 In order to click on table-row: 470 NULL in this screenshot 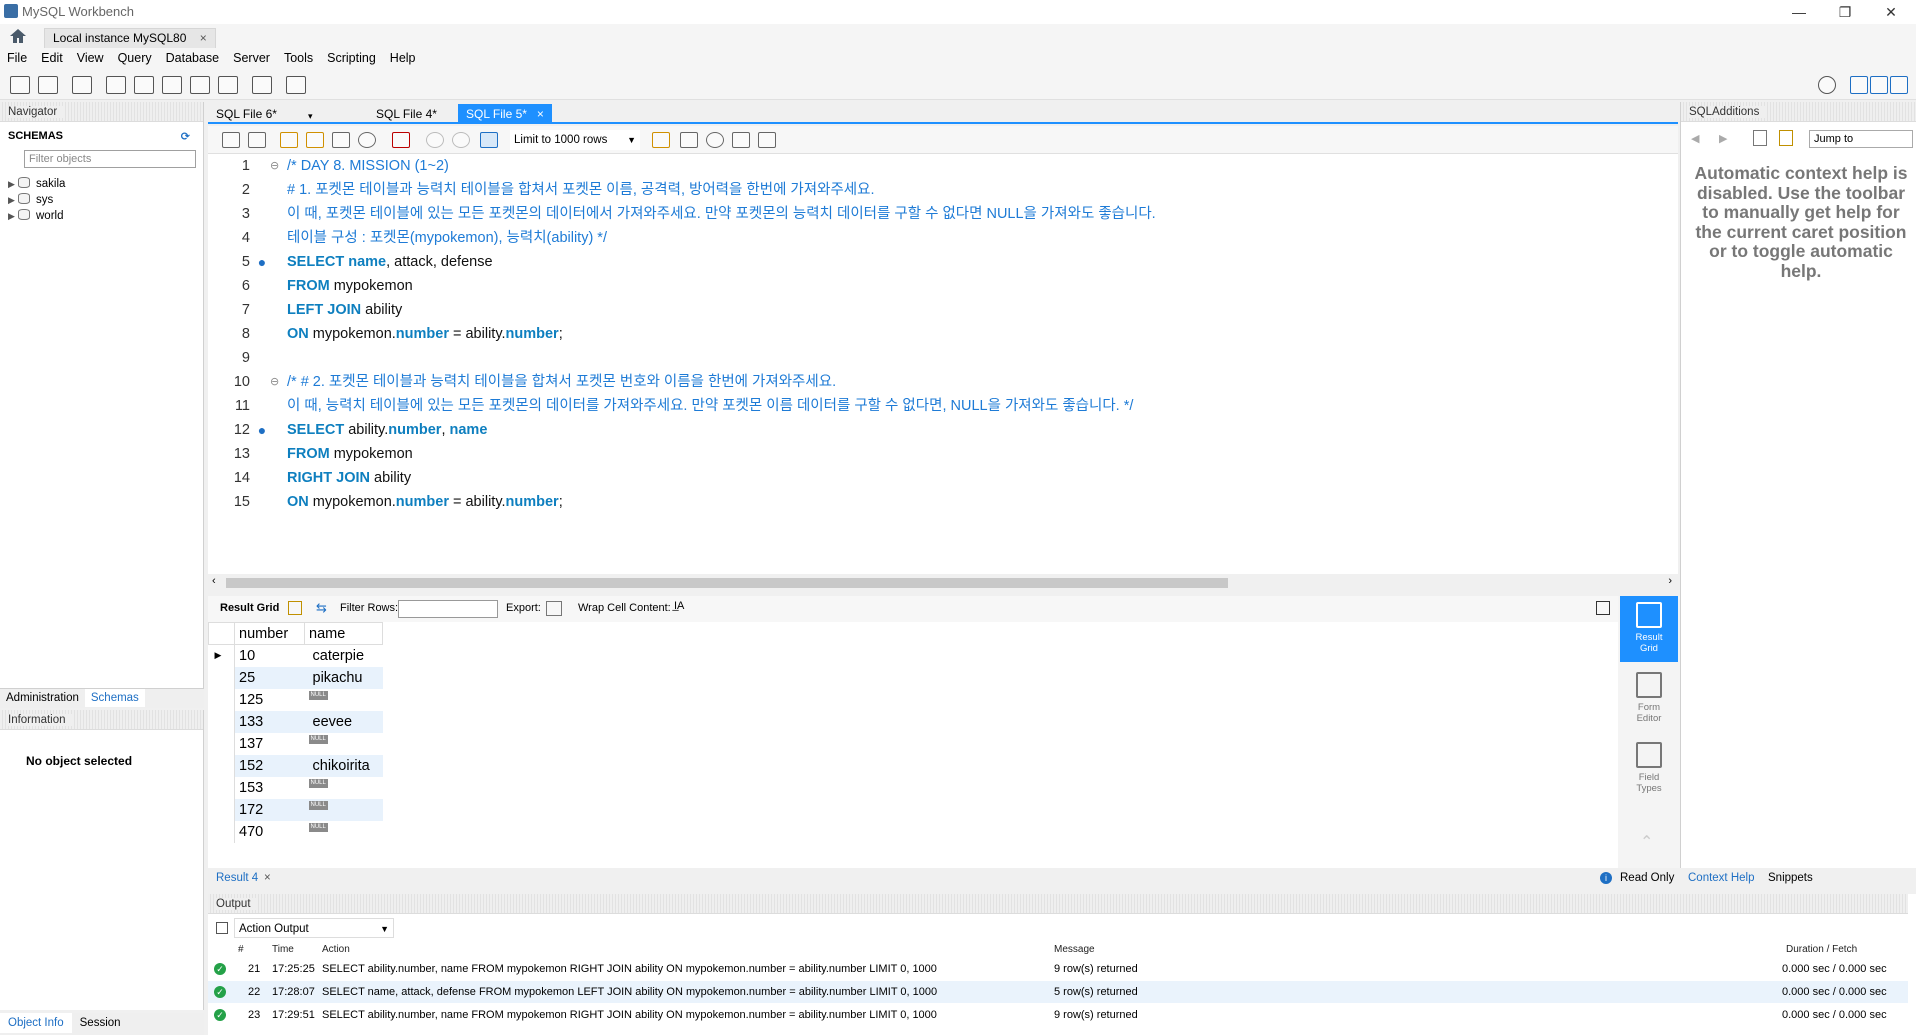, I will do `click(295, 831)`.